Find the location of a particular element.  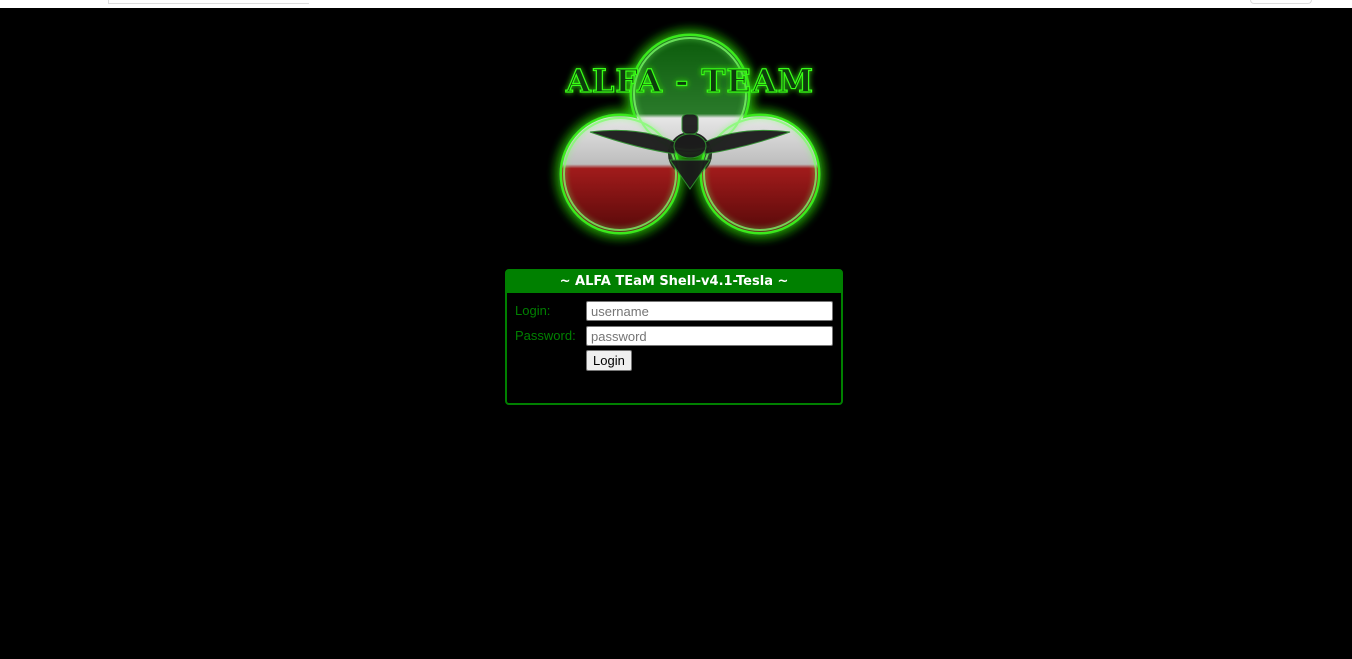

logo-graphic: ALFA - TEAM is located at coordinates (690, 134).